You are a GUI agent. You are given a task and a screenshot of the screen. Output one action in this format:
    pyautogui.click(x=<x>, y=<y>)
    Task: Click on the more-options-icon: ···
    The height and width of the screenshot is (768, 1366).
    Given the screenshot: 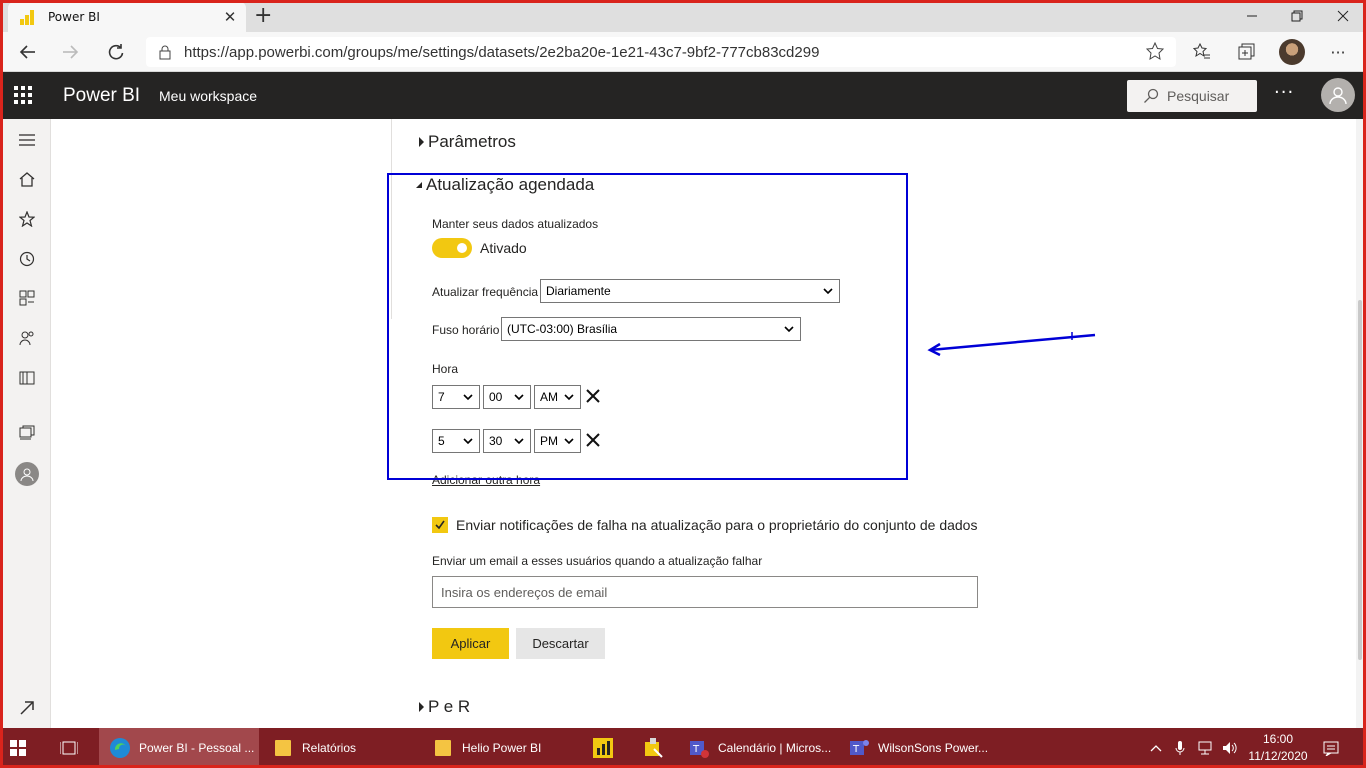 What is the action you would take?
    pyautogui.click(x=1284, y=92)
    